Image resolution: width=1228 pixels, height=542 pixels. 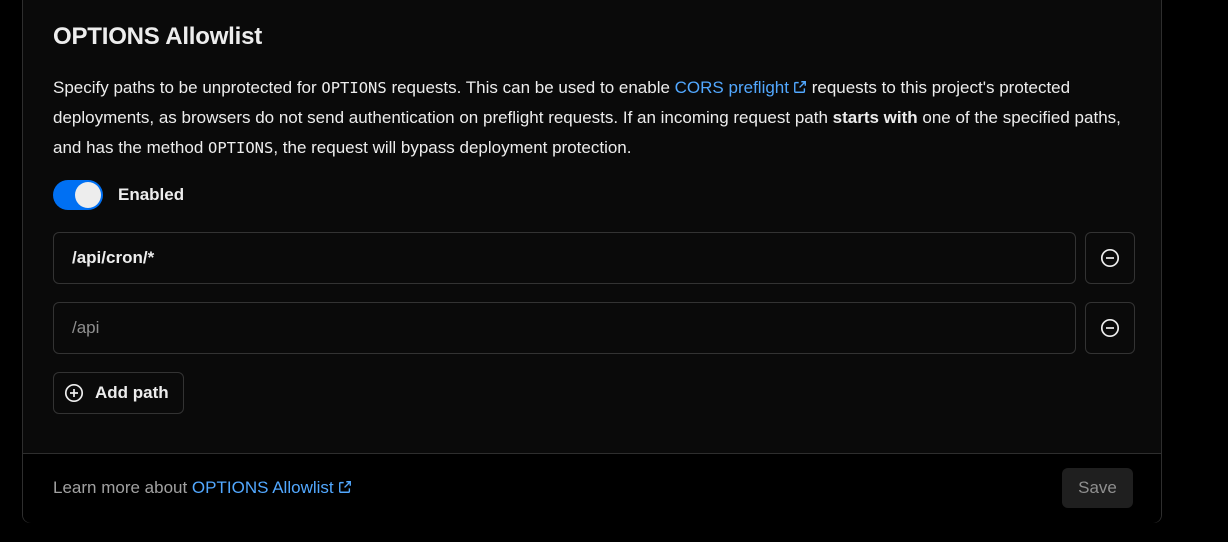 What do you see at coordinates (731, 87) in the screenshot?
I see `cors-preflight-link-label: CORS preflight` at bounding box center [731, 87].